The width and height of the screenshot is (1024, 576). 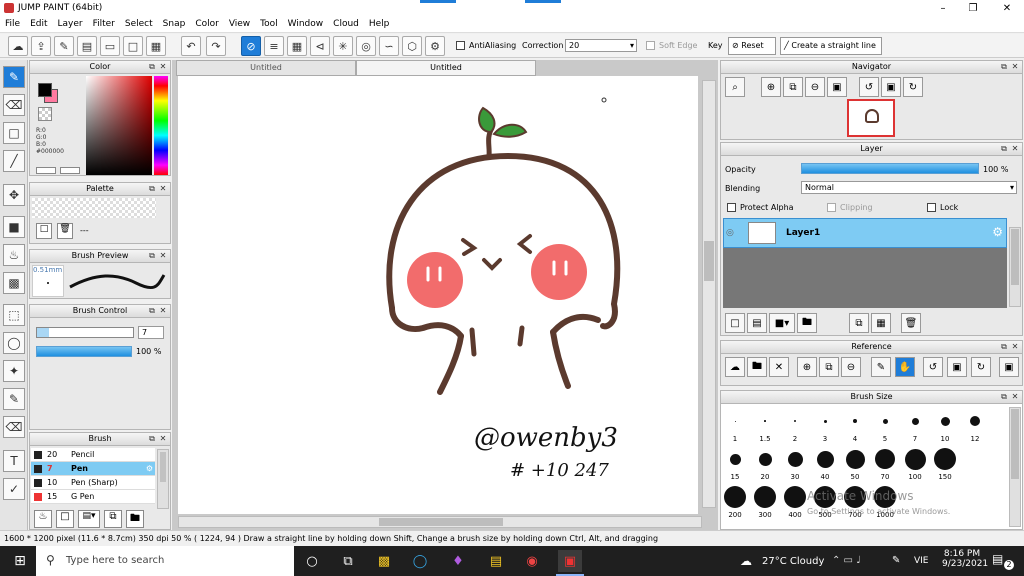 I want to click on brush-size-slider, so click(x=85, y=332).